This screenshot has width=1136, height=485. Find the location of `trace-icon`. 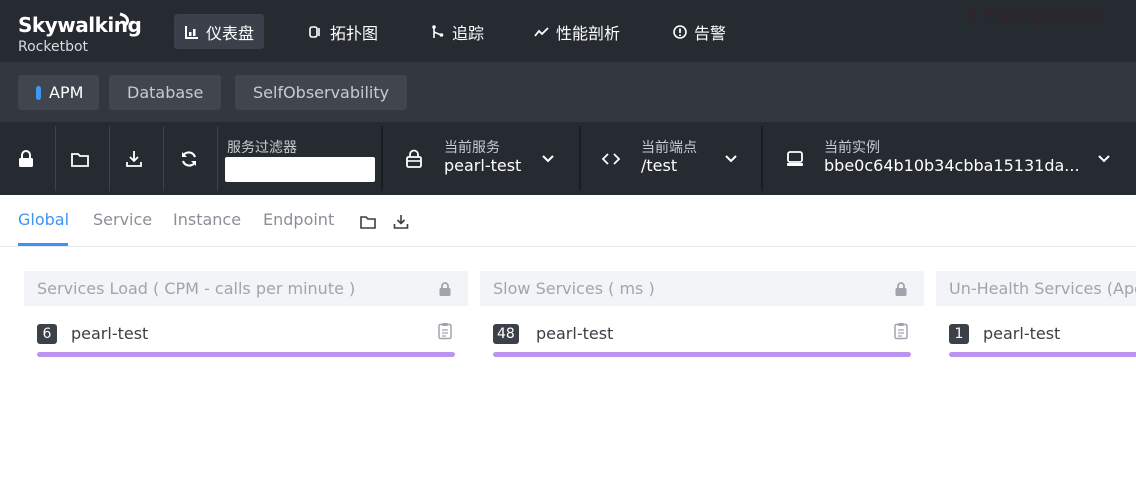

trace-icon is located at coordinates (438, 31).